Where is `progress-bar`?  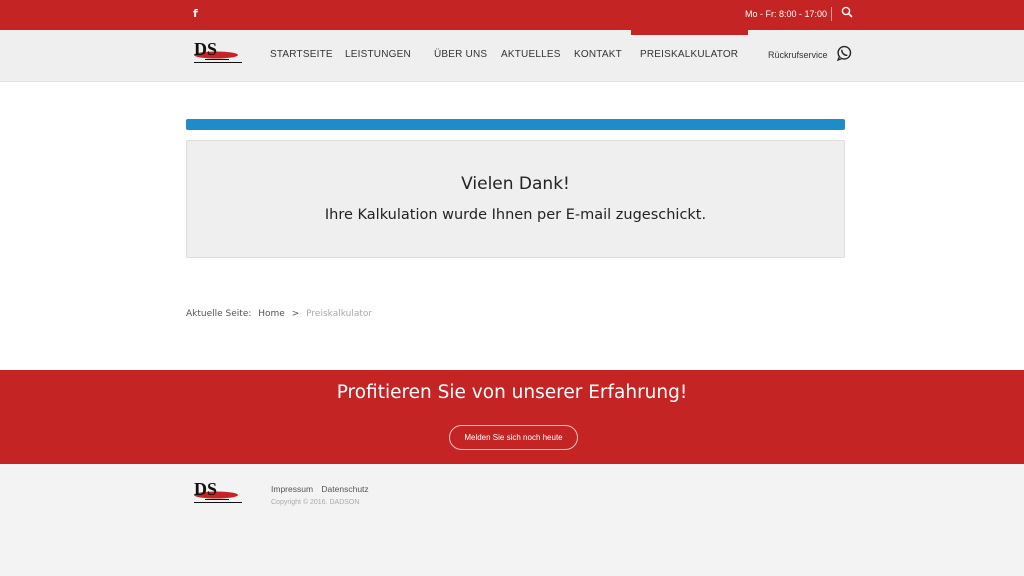
progress-bar is located at coordinates (515, 124).